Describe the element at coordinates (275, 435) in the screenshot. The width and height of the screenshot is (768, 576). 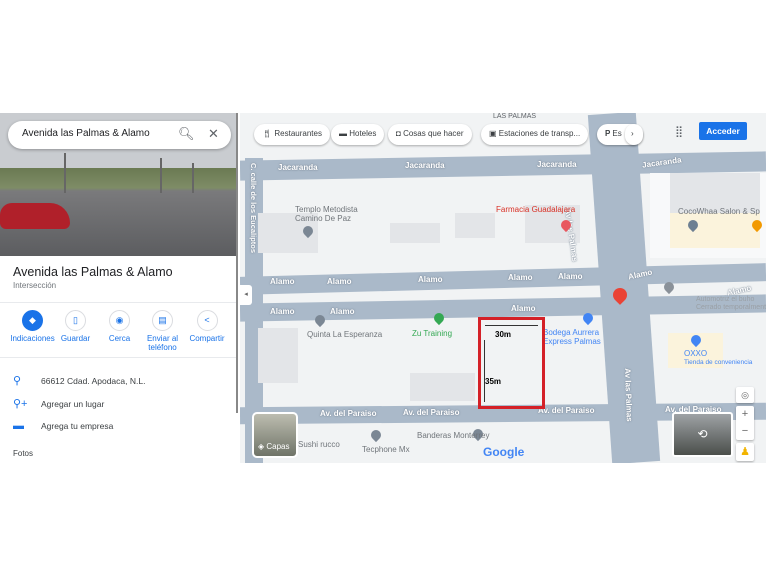
I see `layers-button: ◈ Capas` at that location.